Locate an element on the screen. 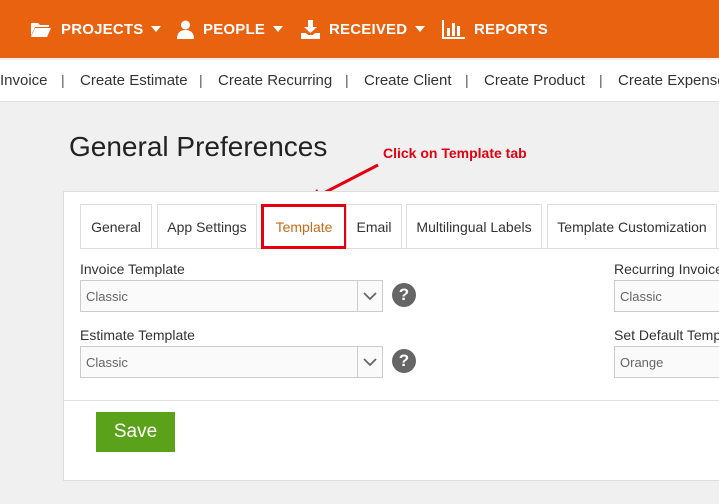 The width and height of the screenshot is (719, 504). tab-app-settings: App Settings is located at coordinates (207, 226).